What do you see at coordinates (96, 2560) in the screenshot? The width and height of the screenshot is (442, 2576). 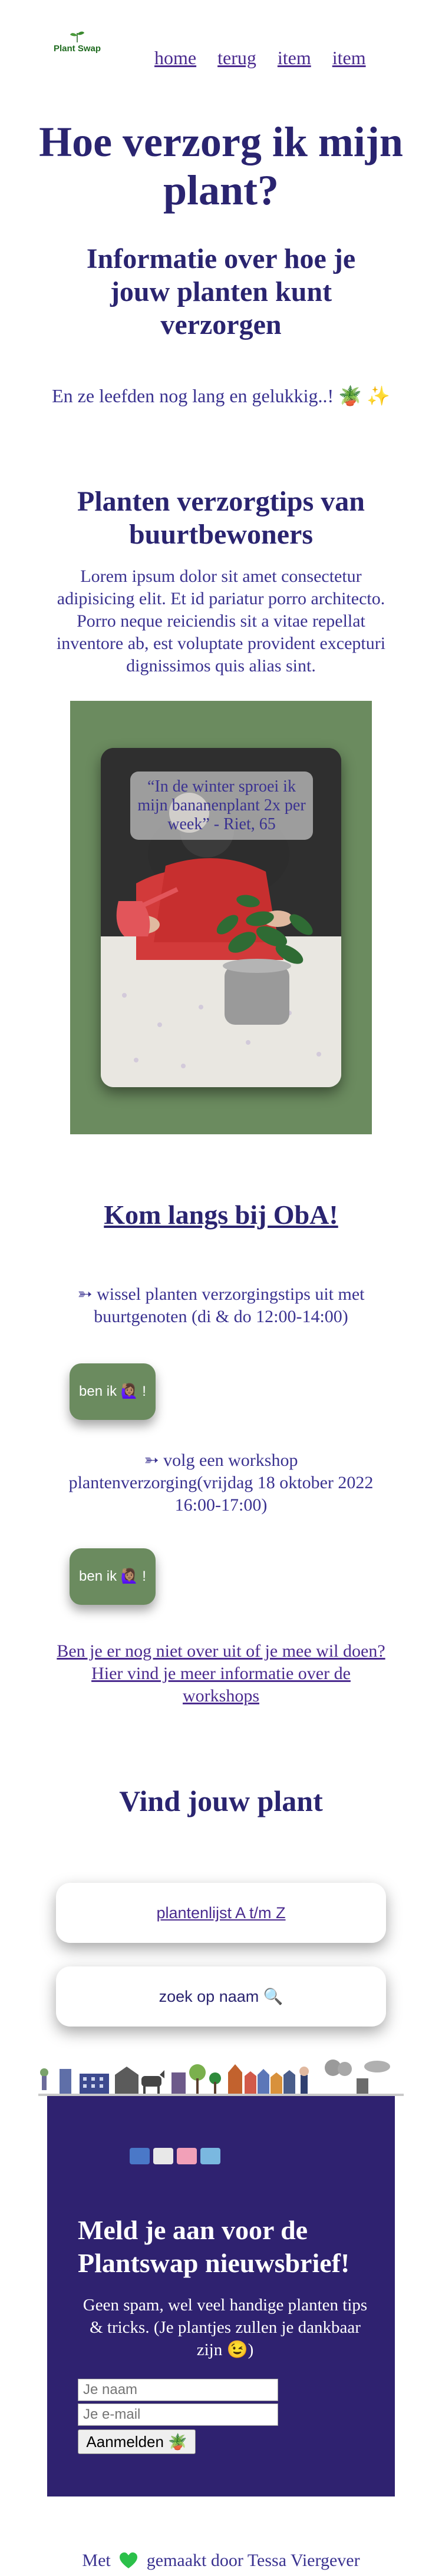 I see `footer-text-before: Met` at bounding box center [96, 2560].